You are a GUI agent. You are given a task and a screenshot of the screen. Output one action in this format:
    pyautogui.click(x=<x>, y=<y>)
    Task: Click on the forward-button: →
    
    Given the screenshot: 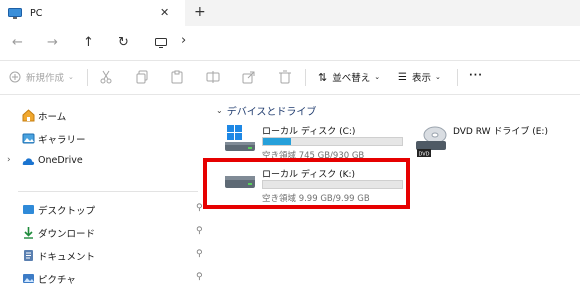 What is the action you would take?
    pyautogui.click(x=52, y=42)
    